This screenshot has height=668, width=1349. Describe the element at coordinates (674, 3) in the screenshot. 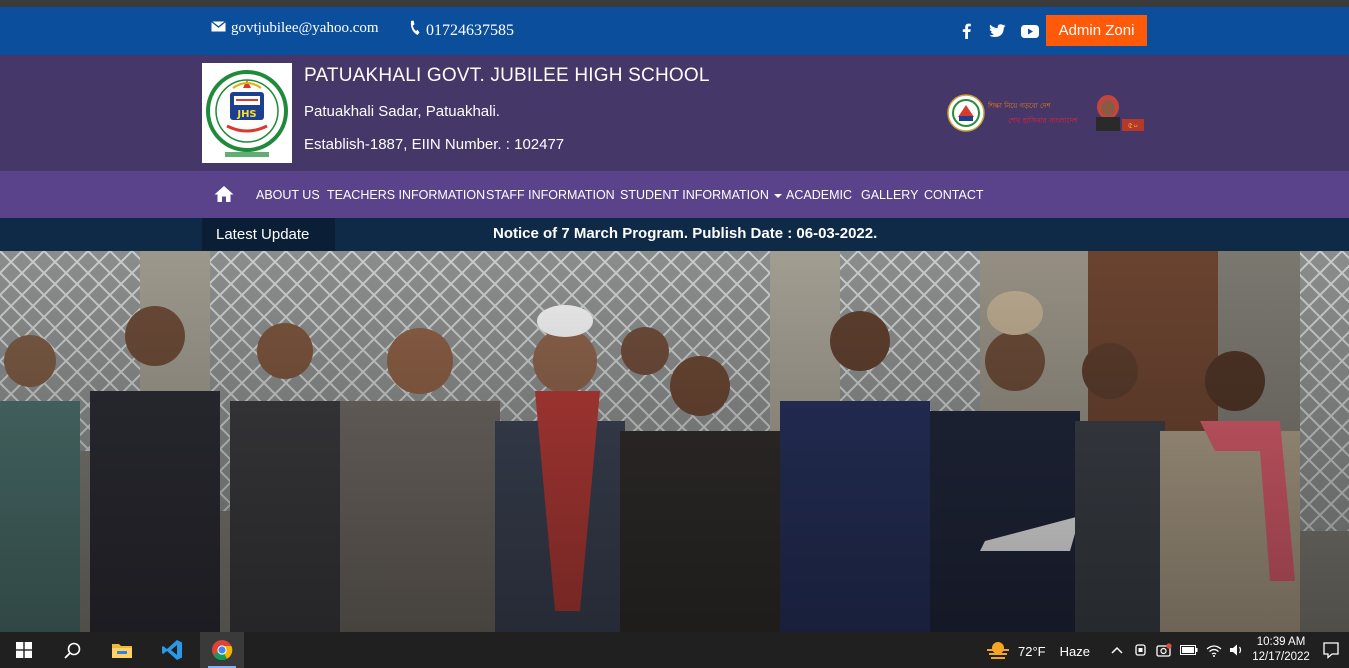

I see `window-top-edge` at that location.